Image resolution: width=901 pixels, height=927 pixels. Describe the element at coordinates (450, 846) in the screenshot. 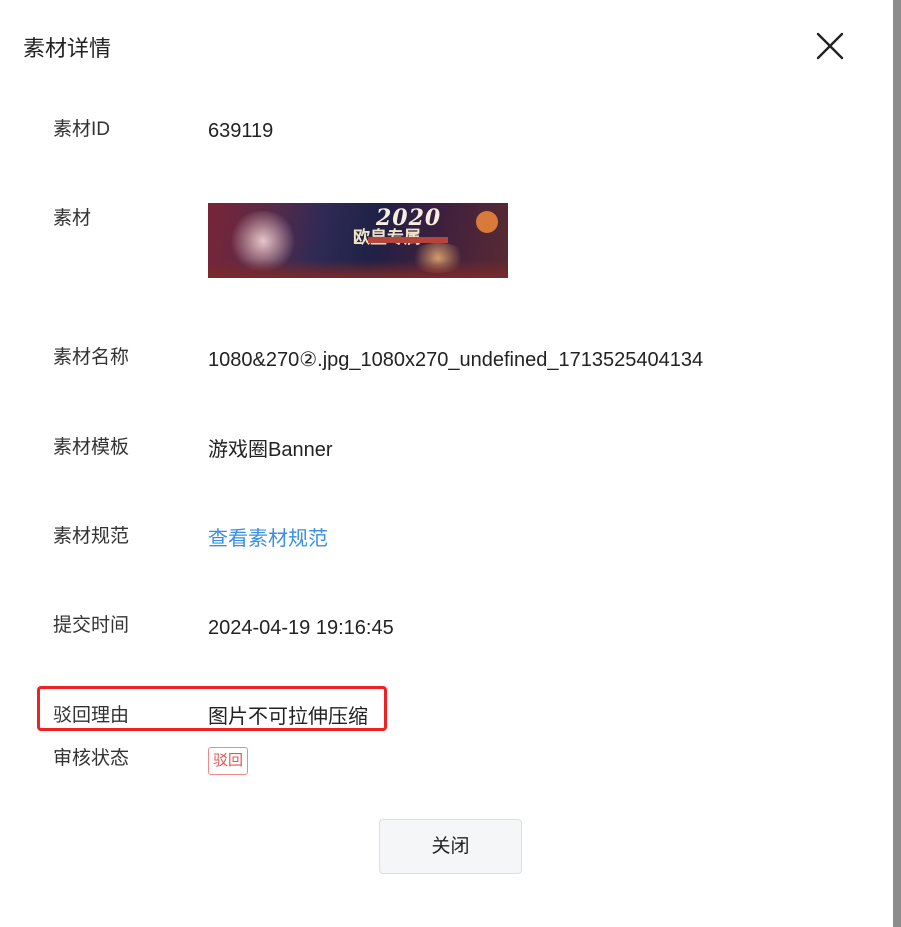

I see `close-button: 关闭` at that location.